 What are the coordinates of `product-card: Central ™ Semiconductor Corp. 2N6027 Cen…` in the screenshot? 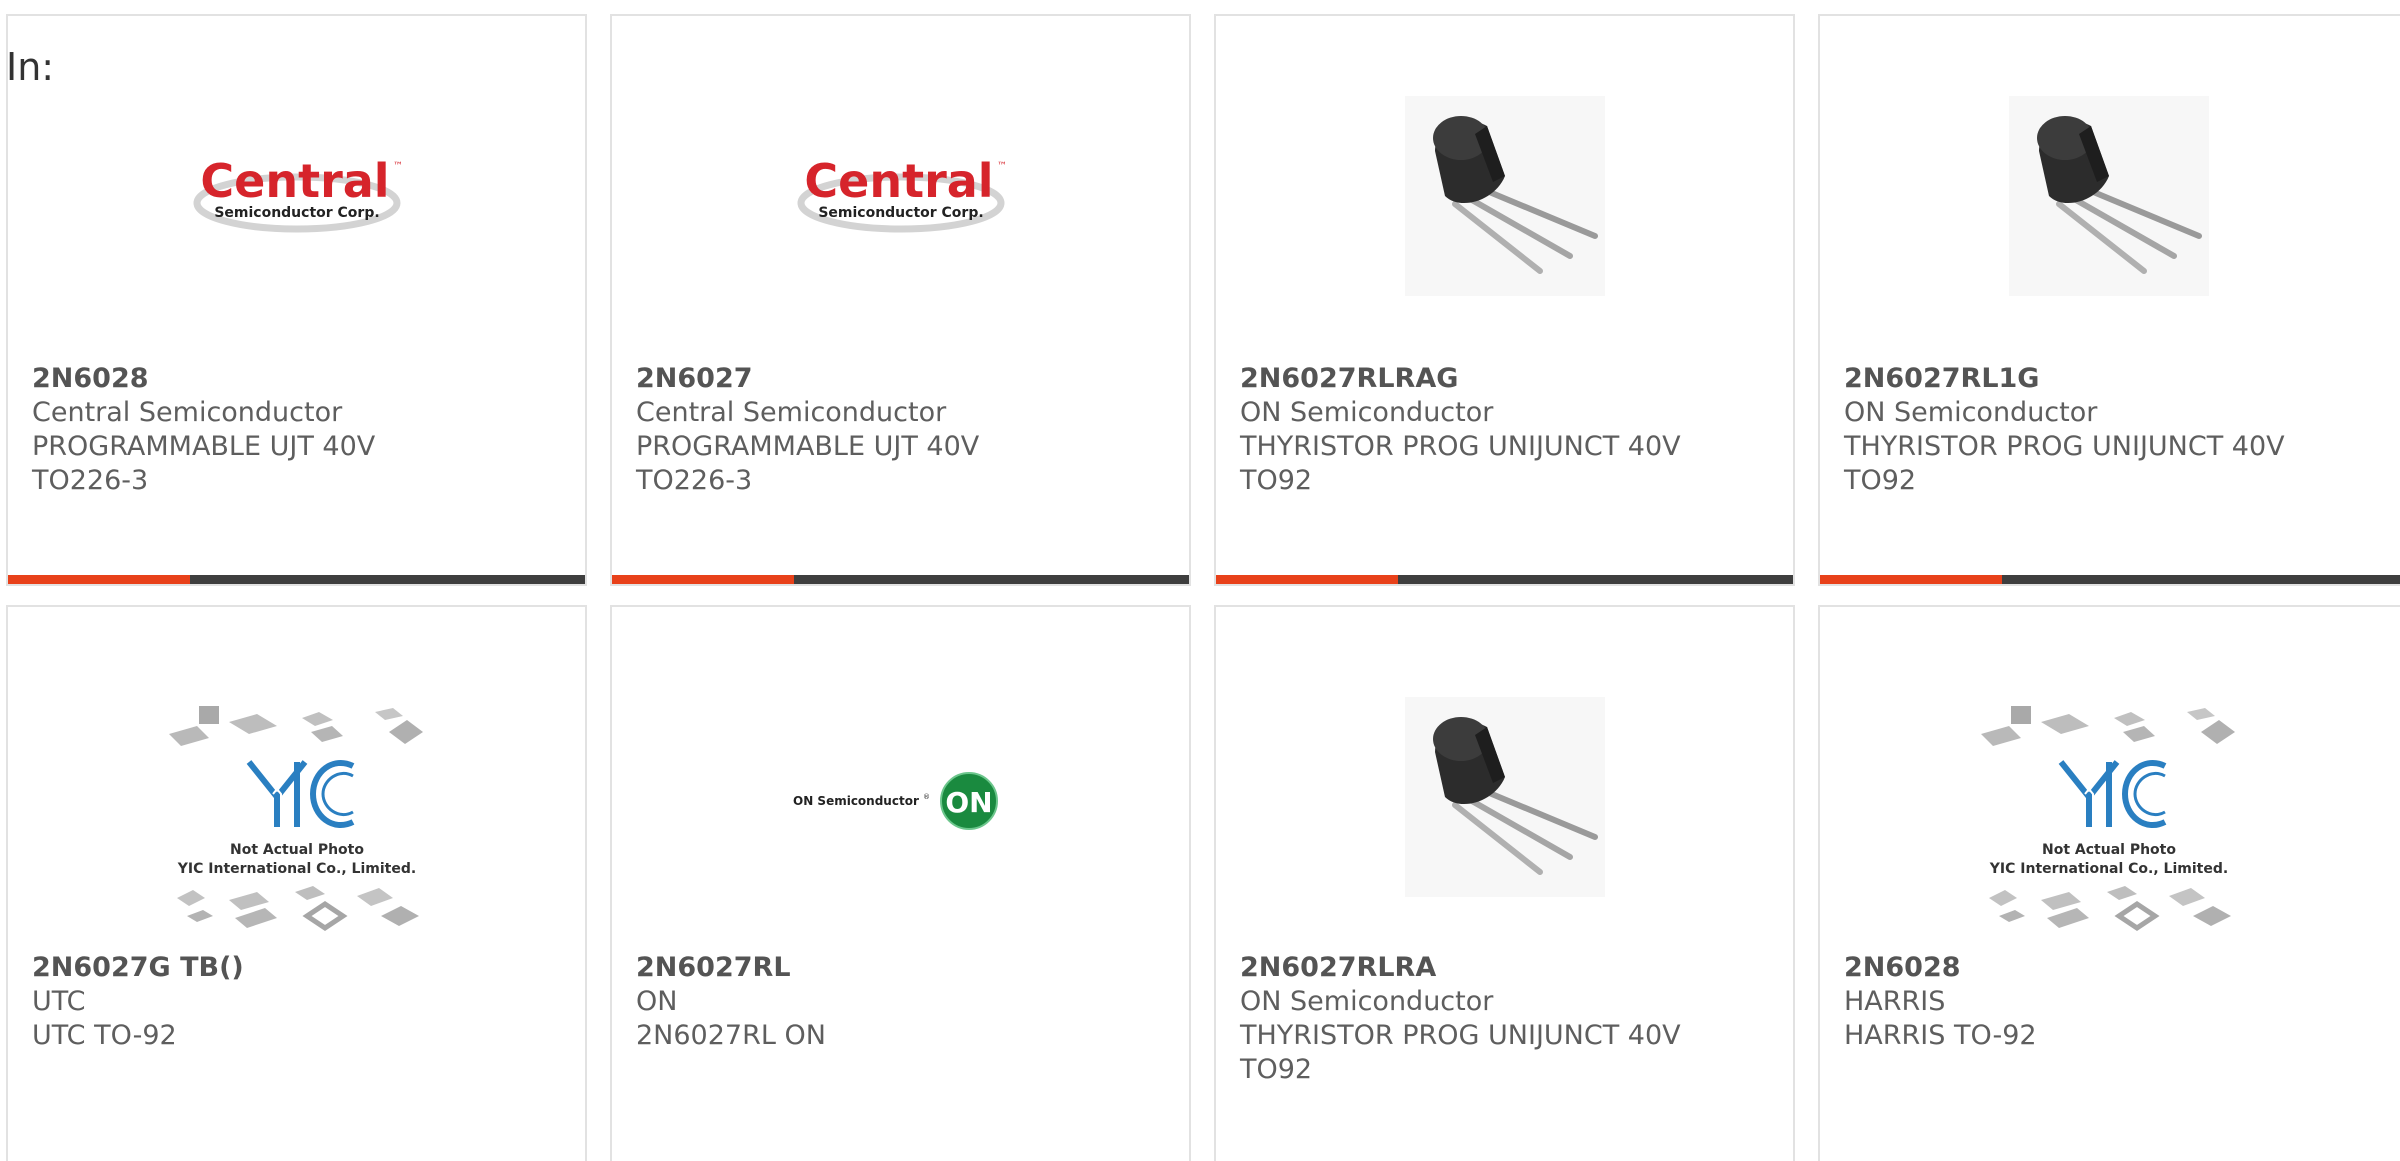 It's located at (900, 300).